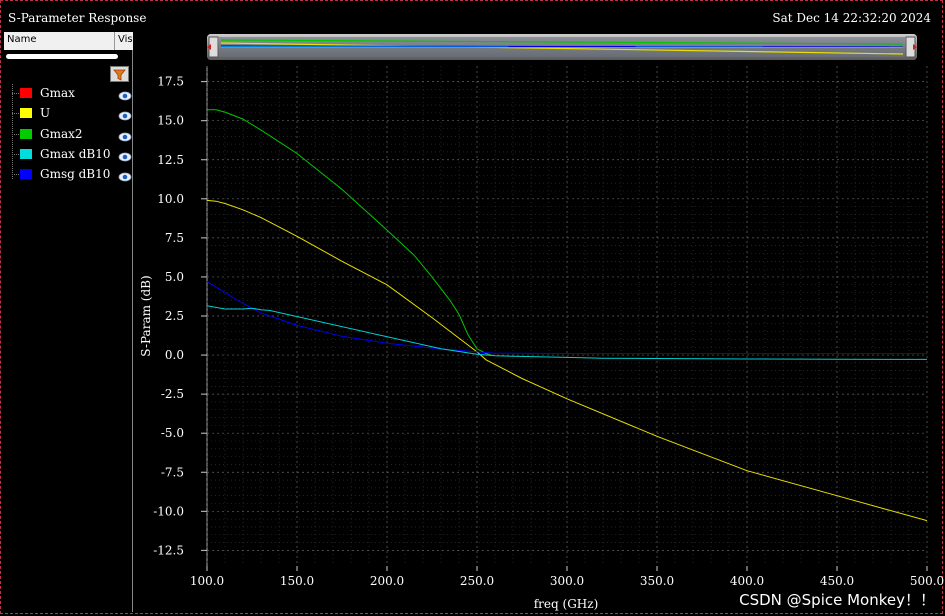  Describe the element at coordinates (170, 82) in the screenshot. I see `y-tick-label: 17.5` at that location.